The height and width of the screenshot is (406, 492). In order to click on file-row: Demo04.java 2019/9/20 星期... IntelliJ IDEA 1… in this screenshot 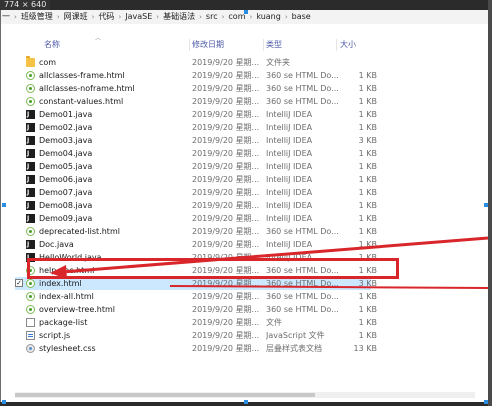, I will do `click(196, 153)`.